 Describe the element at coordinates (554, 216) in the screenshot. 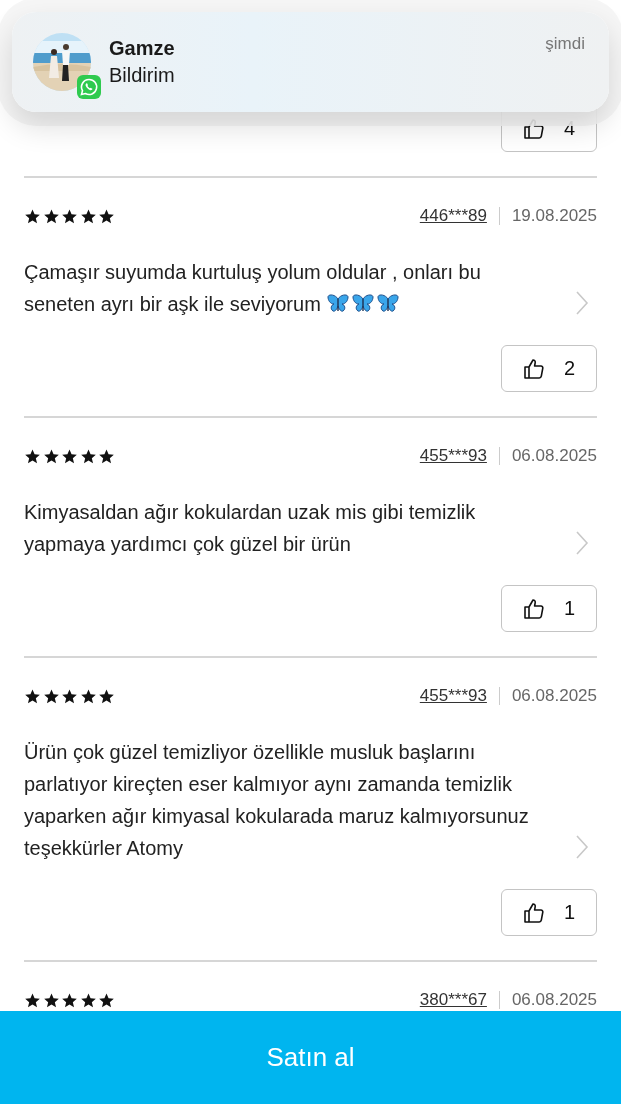

I see `review-date: 19.08.2025` at that location.